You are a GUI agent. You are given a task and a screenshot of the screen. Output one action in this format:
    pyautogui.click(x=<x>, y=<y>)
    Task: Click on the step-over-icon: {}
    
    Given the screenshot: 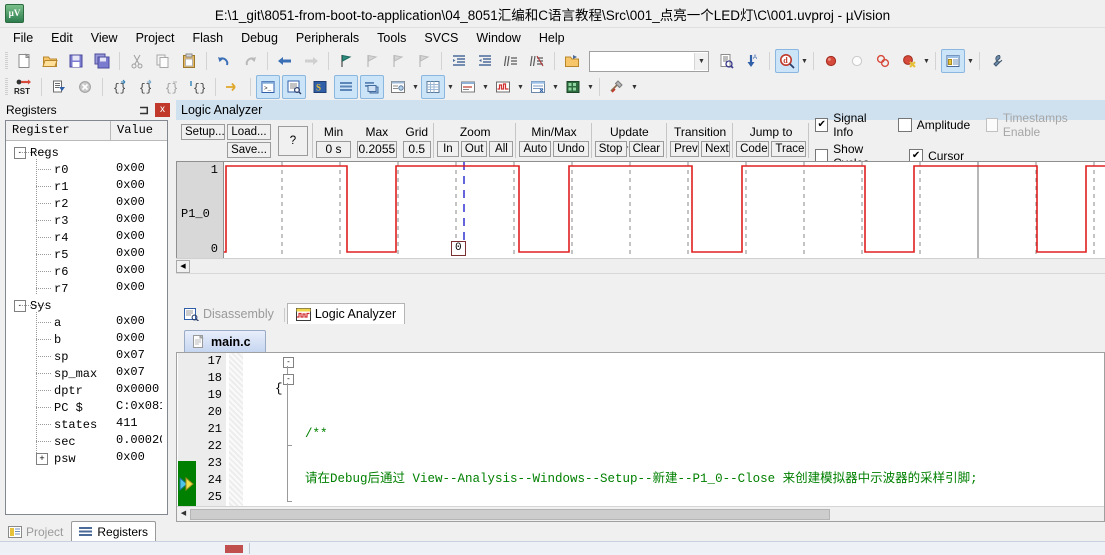 What is the action you would take?
    pyautogui.click(x=146, y=87)
    